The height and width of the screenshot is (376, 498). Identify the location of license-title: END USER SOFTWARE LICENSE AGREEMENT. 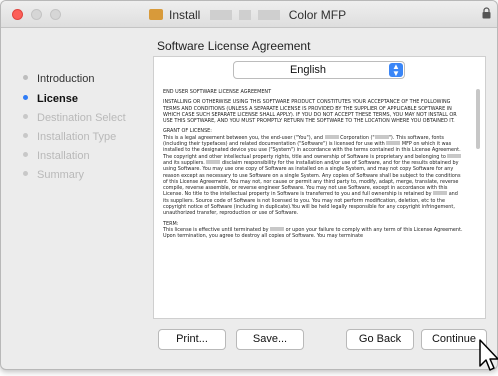
(217, 92).